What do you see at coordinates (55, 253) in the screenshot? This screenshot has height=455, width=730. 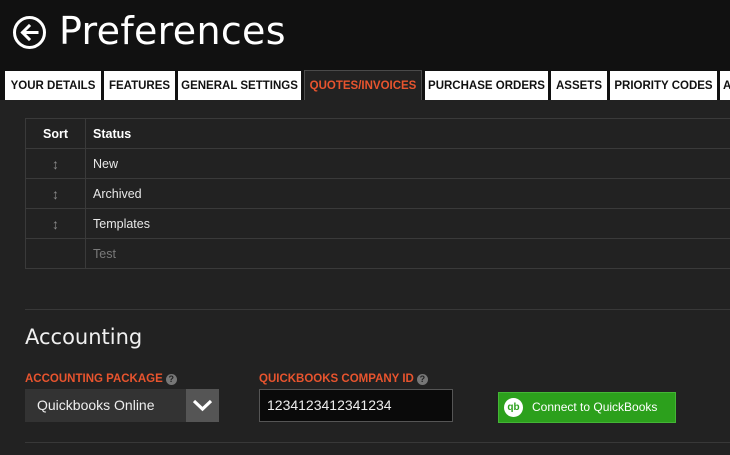 I see `empty-sort-cell` at bounding box center [55, 253].